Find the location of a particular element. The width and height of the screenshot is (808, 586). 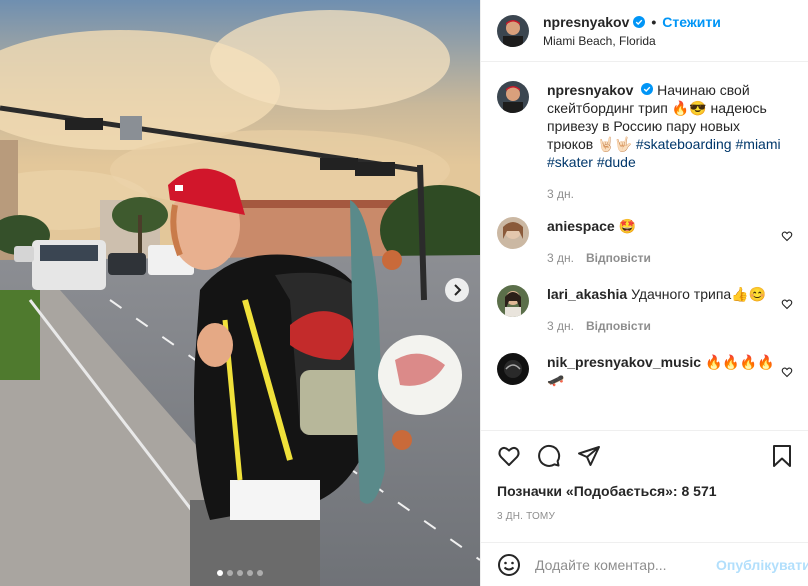

caption-username: npresnyakov is located at coordinates (590, 90).